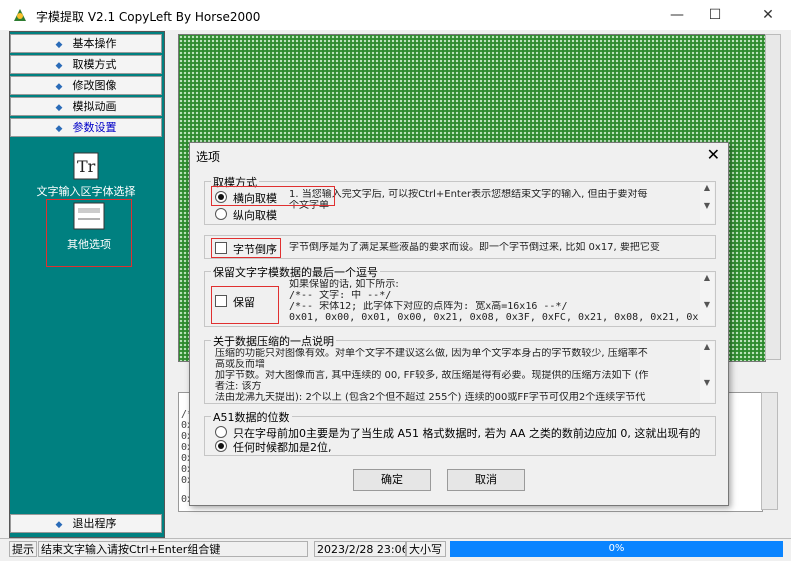 The image size is (791, 561). What do you see at coordinates (23, 549) in the screenshot?
I see `status-hint: 提示` at bounding box center [23, 549].